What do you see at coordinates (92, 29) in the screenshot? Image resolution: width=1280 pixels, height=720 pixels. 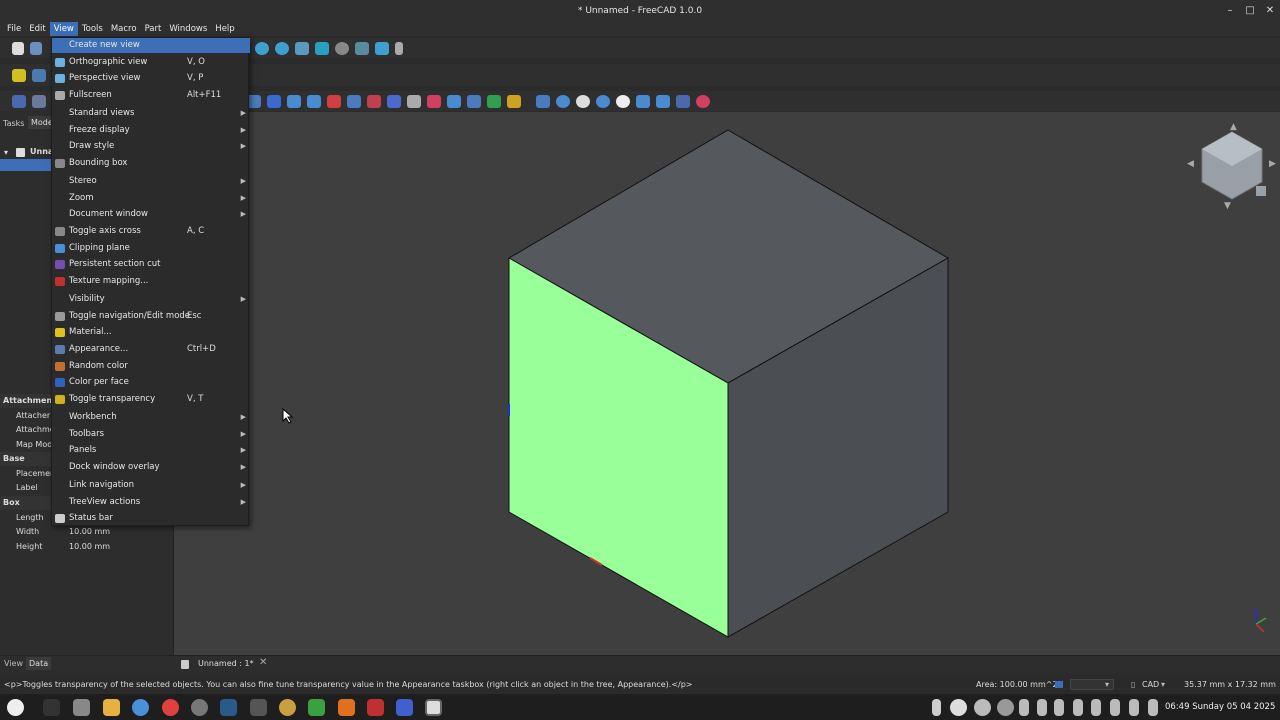 I see `menu-tools: Tools` at bounding box center [92, 29].